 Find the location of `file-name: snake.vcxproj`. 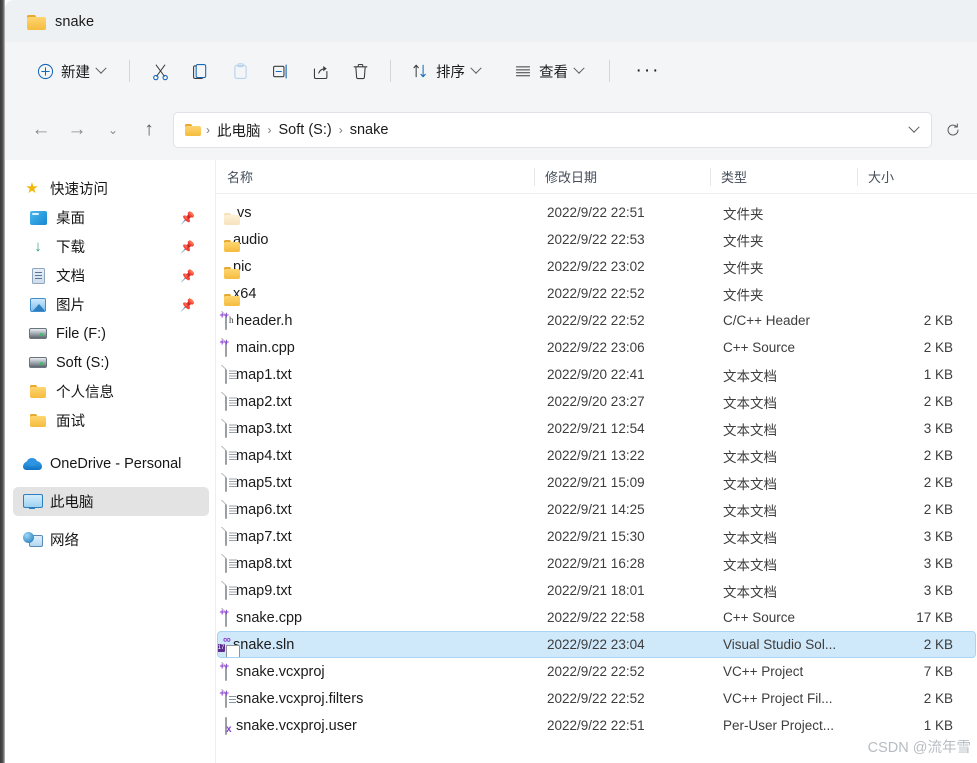

file-name: snake.vcxproj is located at coordinates (280, 671).